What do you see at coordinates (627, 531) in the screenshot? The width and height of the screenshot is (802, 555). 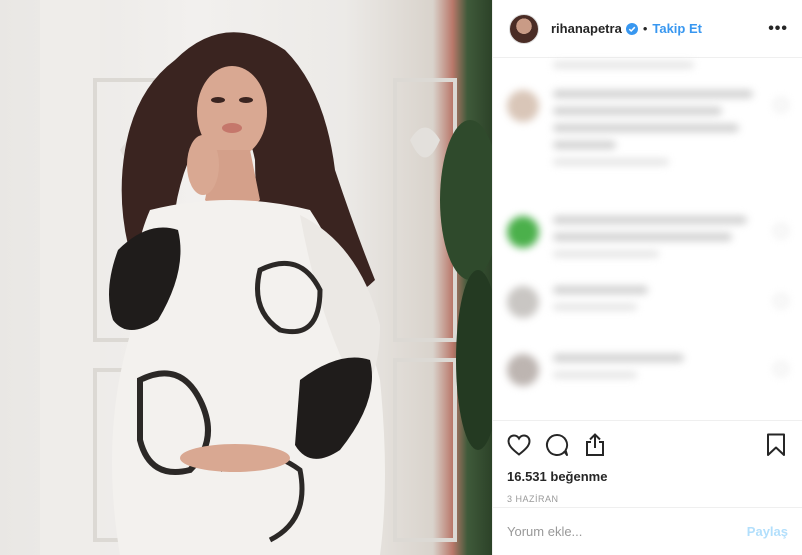 I see `comment-input` at bounding box center [627, 531].